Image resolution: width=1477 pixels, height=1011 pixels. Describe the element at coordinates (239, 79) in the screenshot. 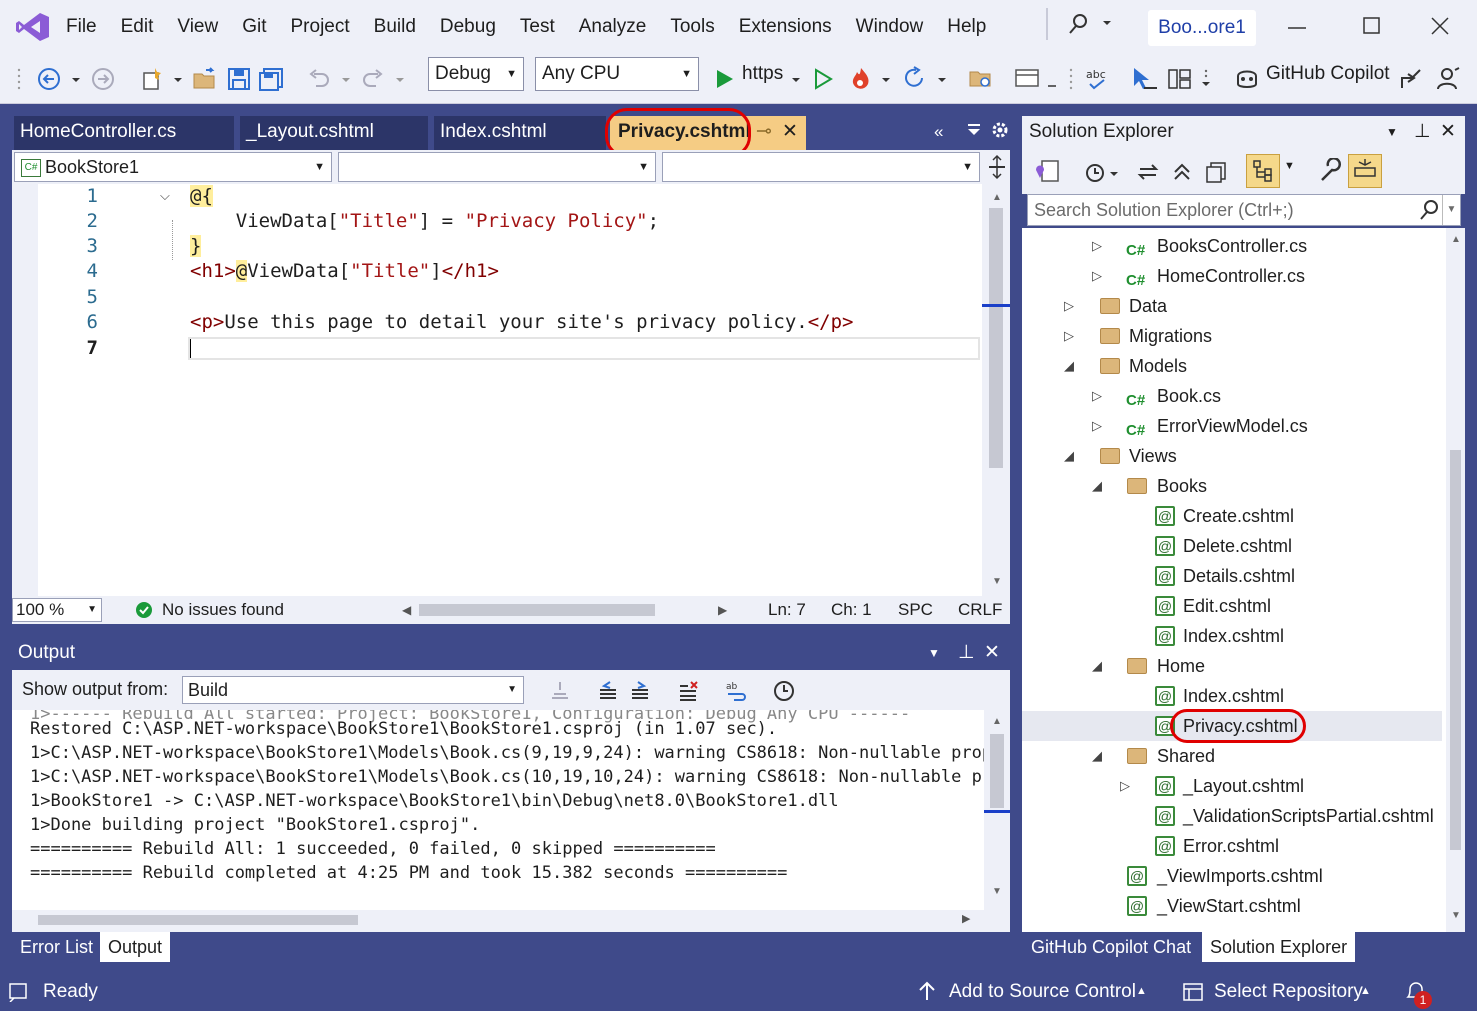

I see `save-icon` at that location.